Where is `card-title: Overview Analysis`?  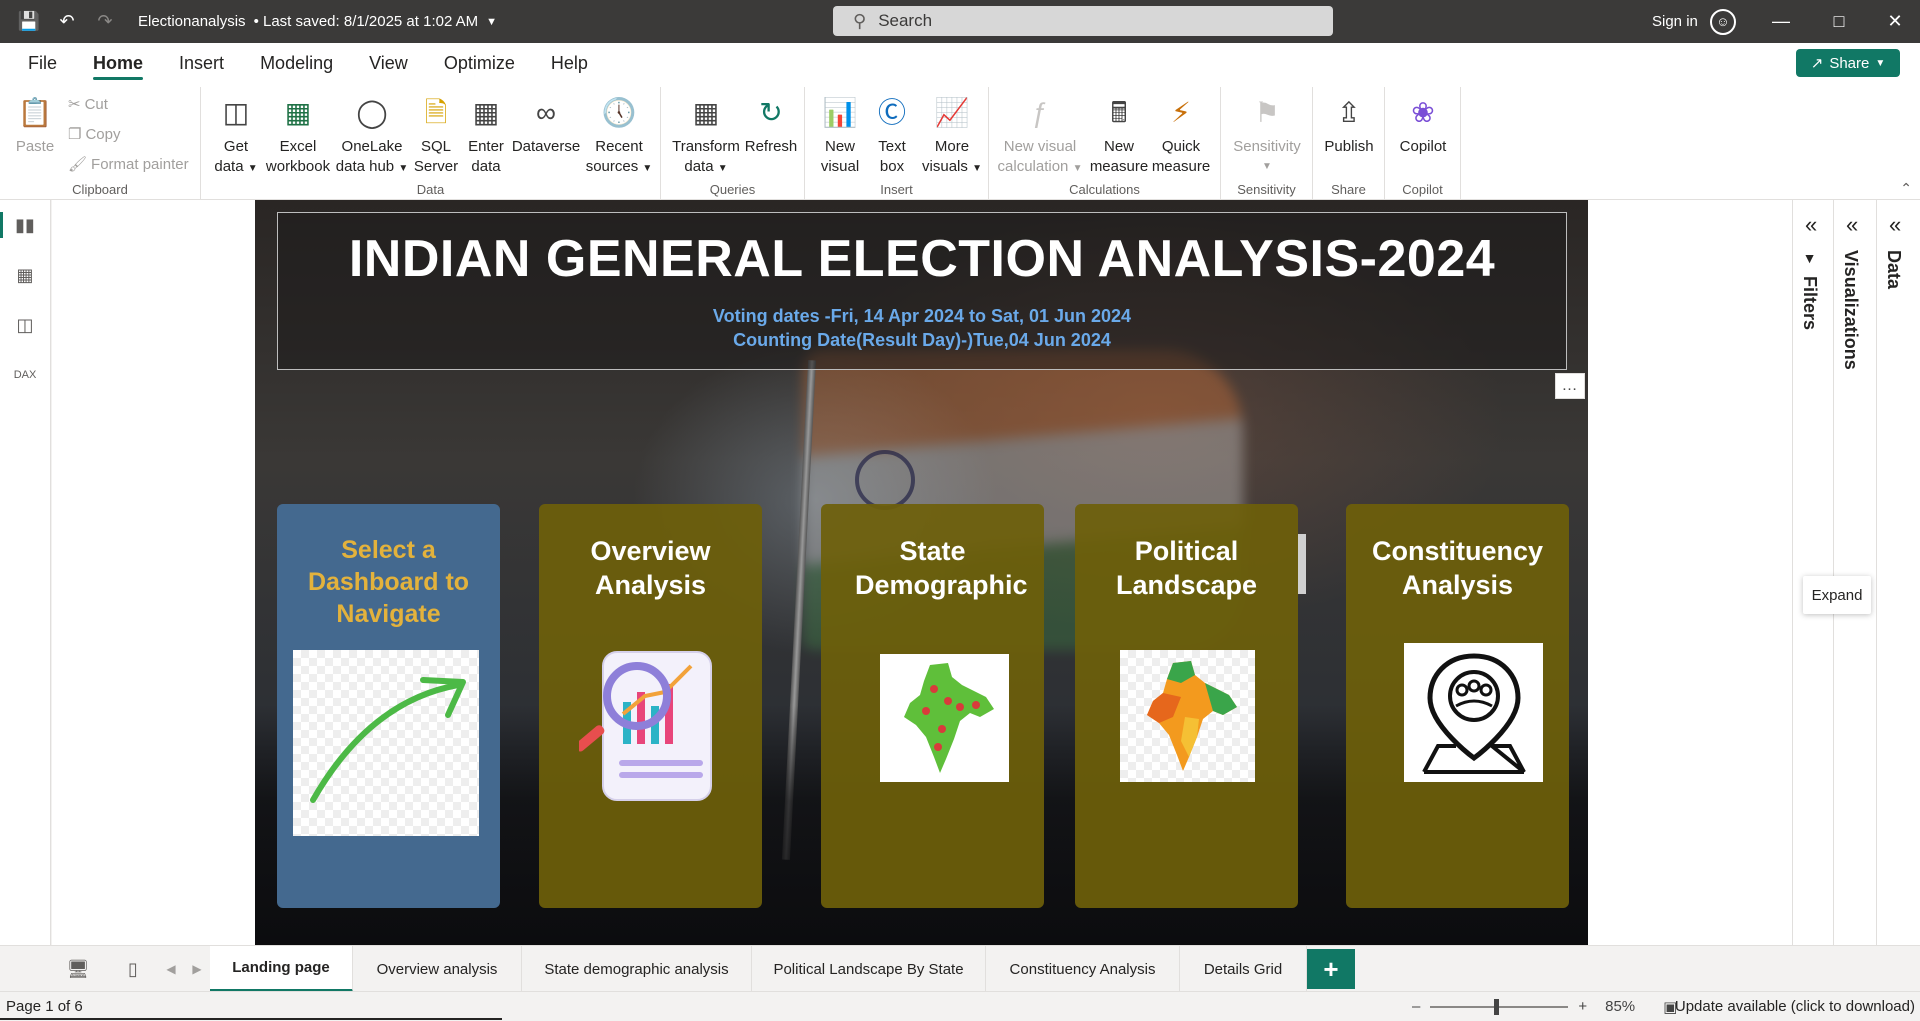
card-title: Overview Analysis is located at coordinates (650, 568).